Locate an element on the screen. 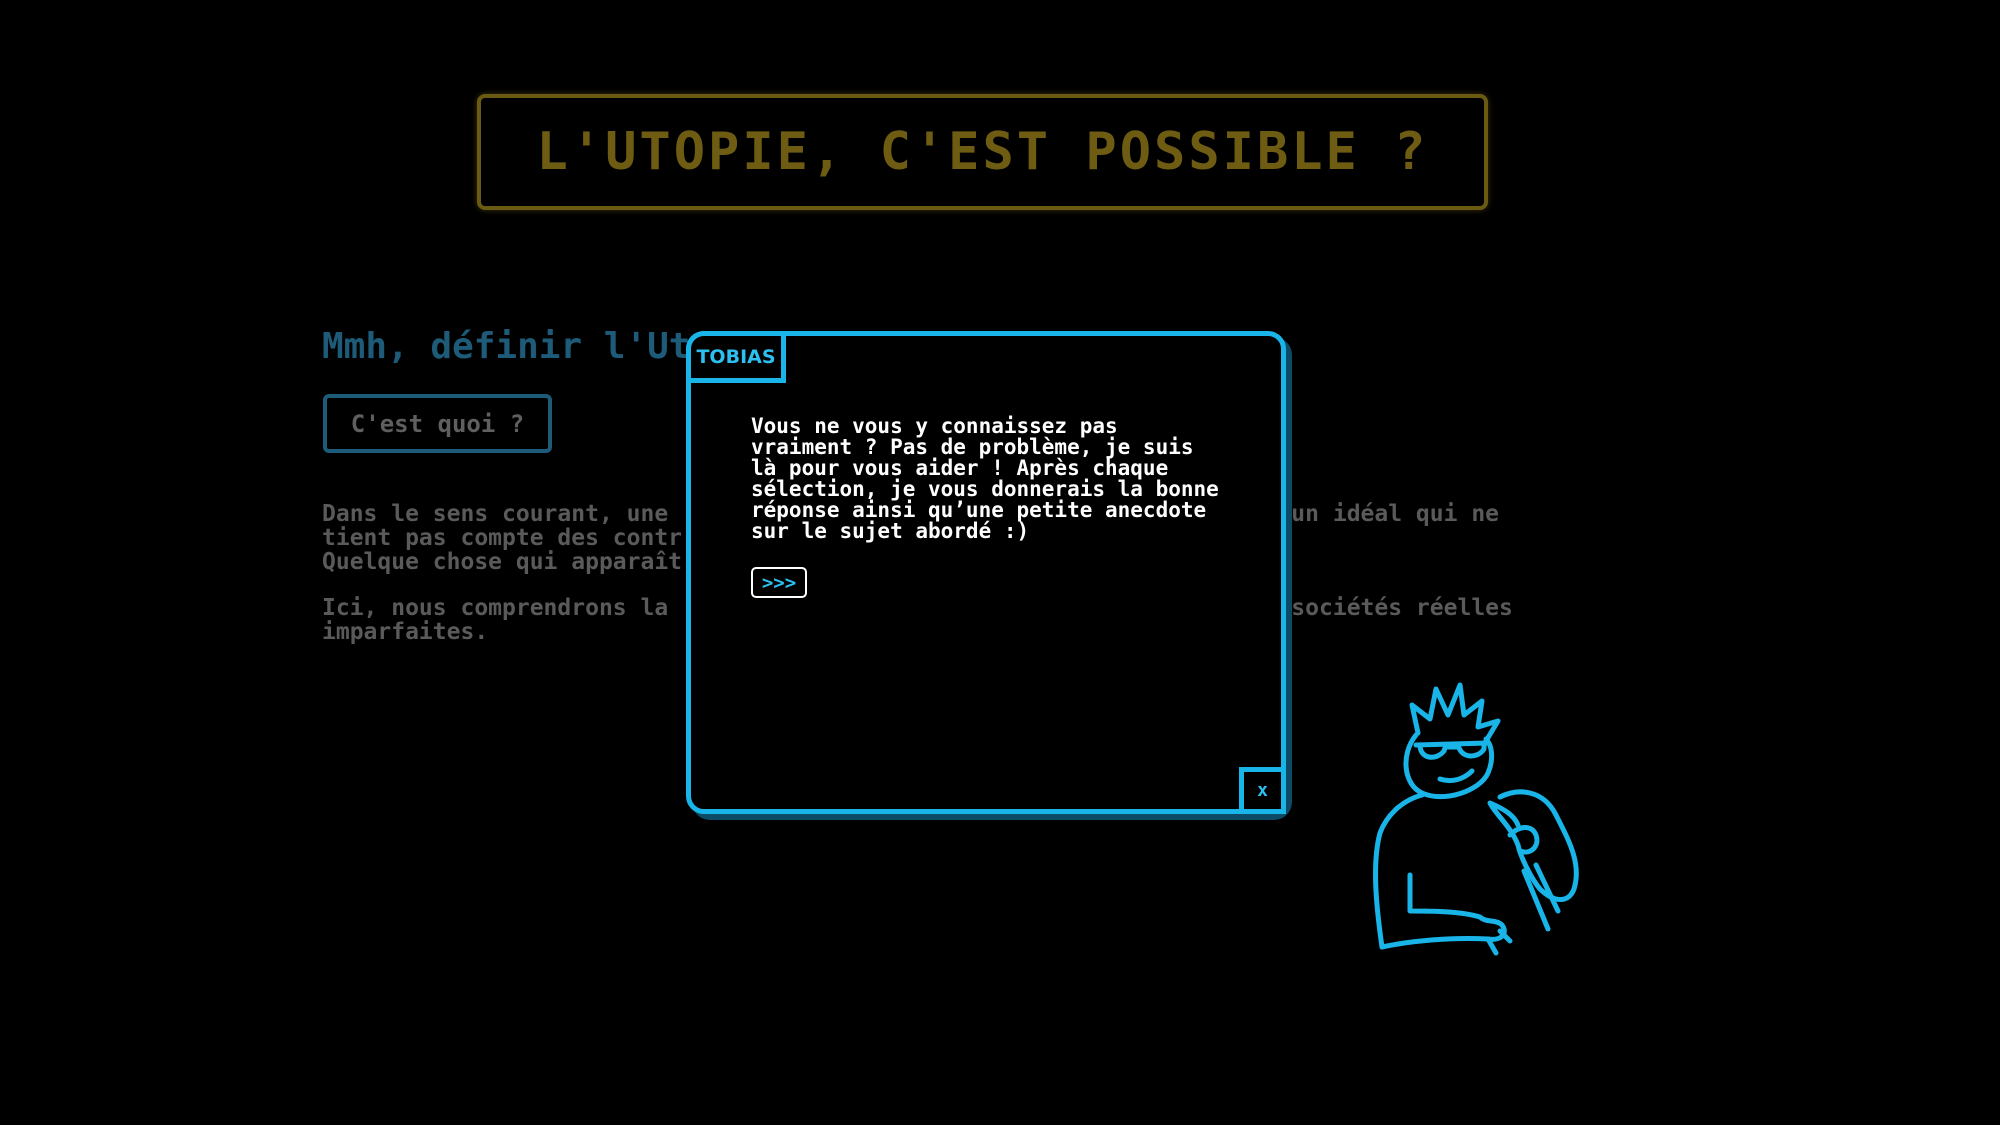 This screenshot has width=2000, height=1125. page-title: L'UTOPIE, C'EST POSSIBLE ? is located at coordinates (982, 152).